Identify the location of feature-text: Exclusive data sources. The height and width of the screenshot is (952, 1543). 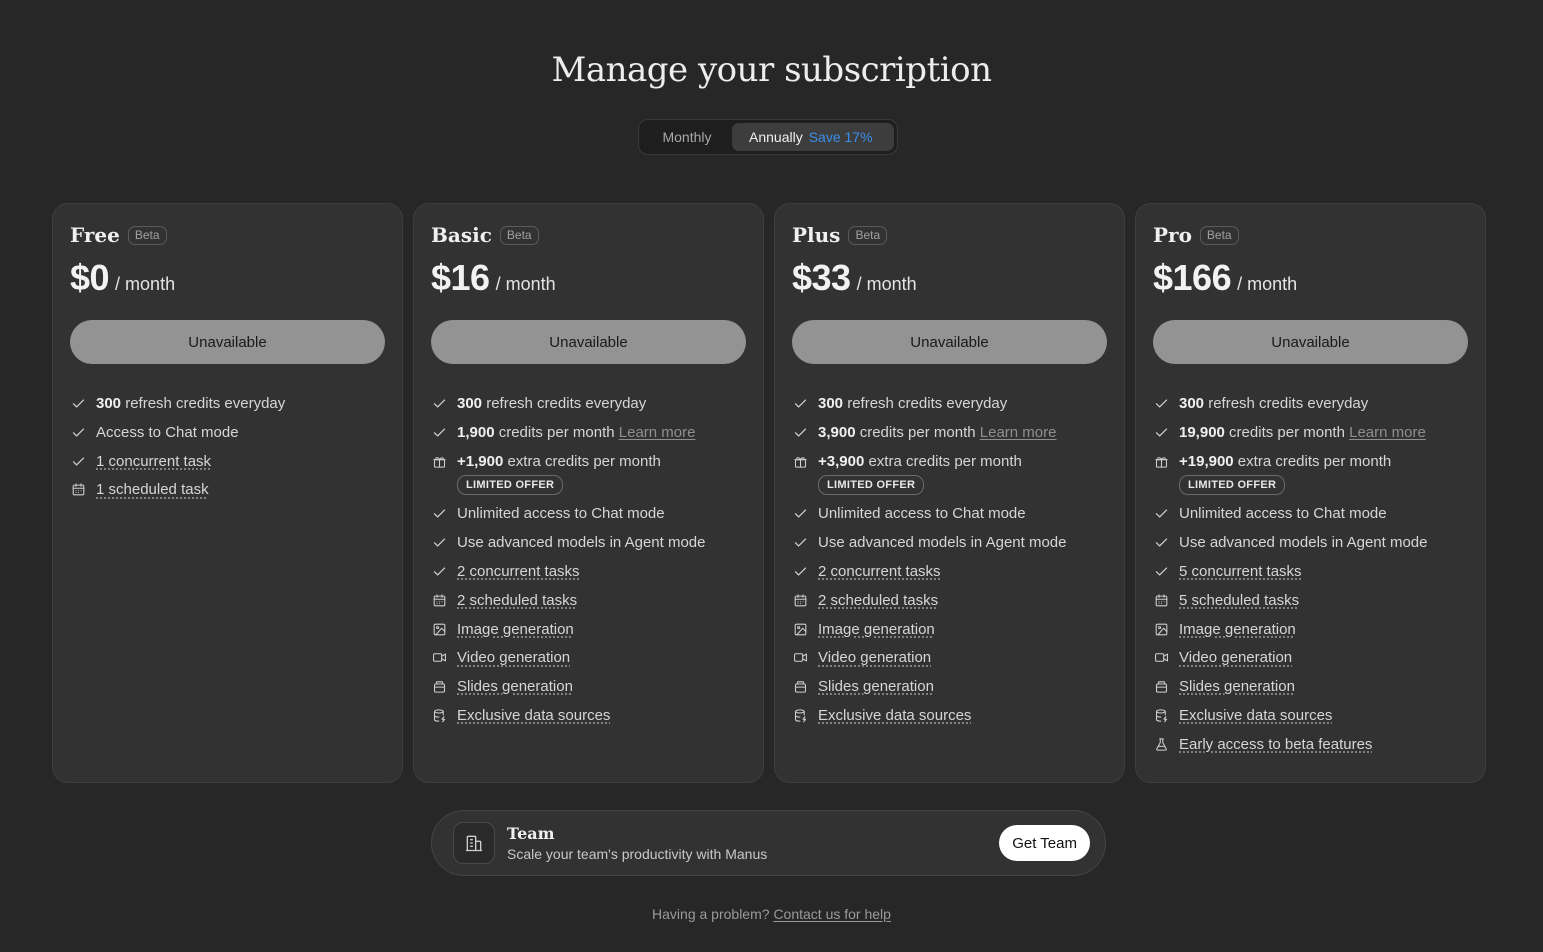
(1255, 715).